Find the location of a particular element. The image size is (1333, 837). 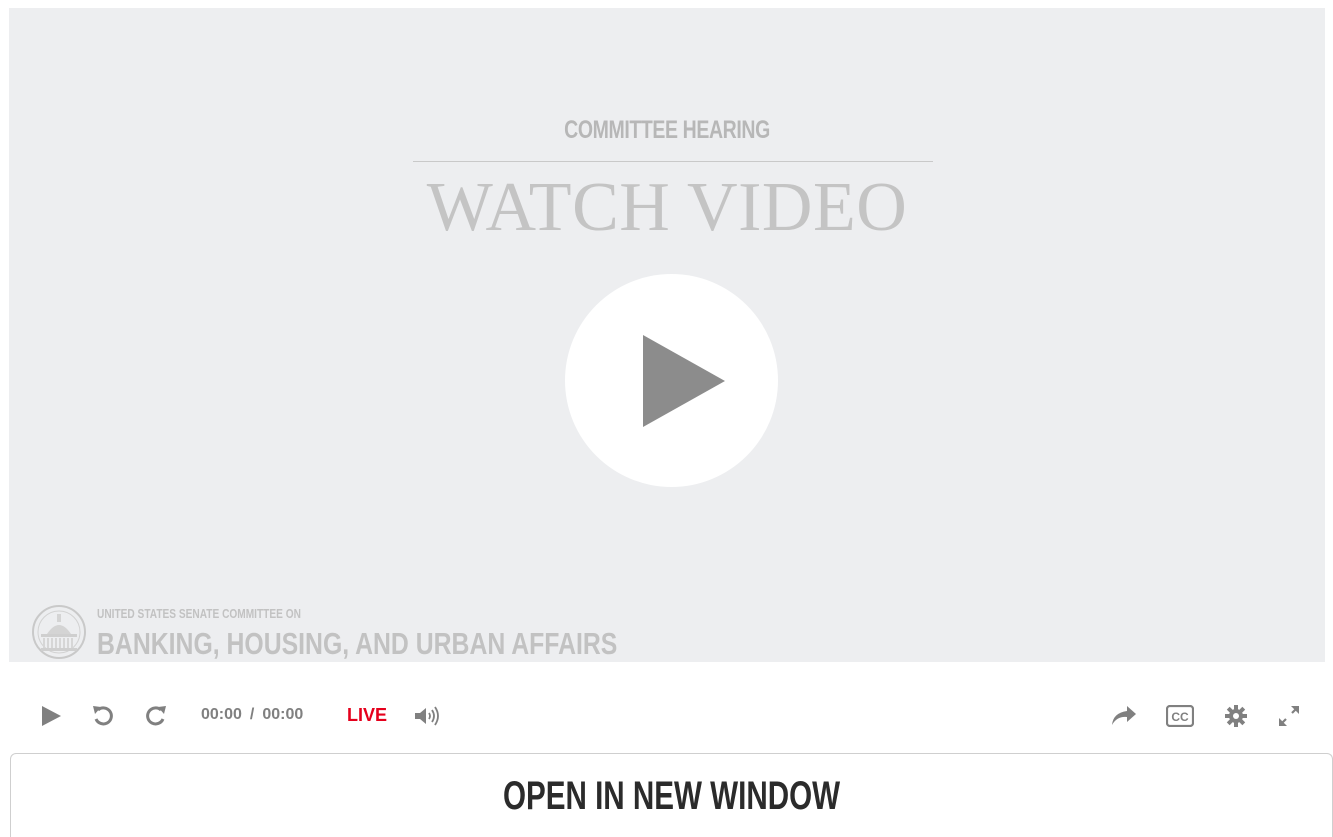

forward-button is located at coordinates (156, 716).